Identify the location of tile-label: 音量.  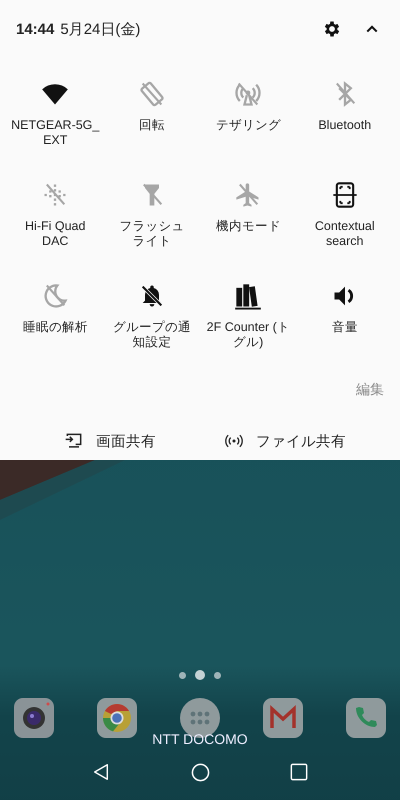
(345, 327).